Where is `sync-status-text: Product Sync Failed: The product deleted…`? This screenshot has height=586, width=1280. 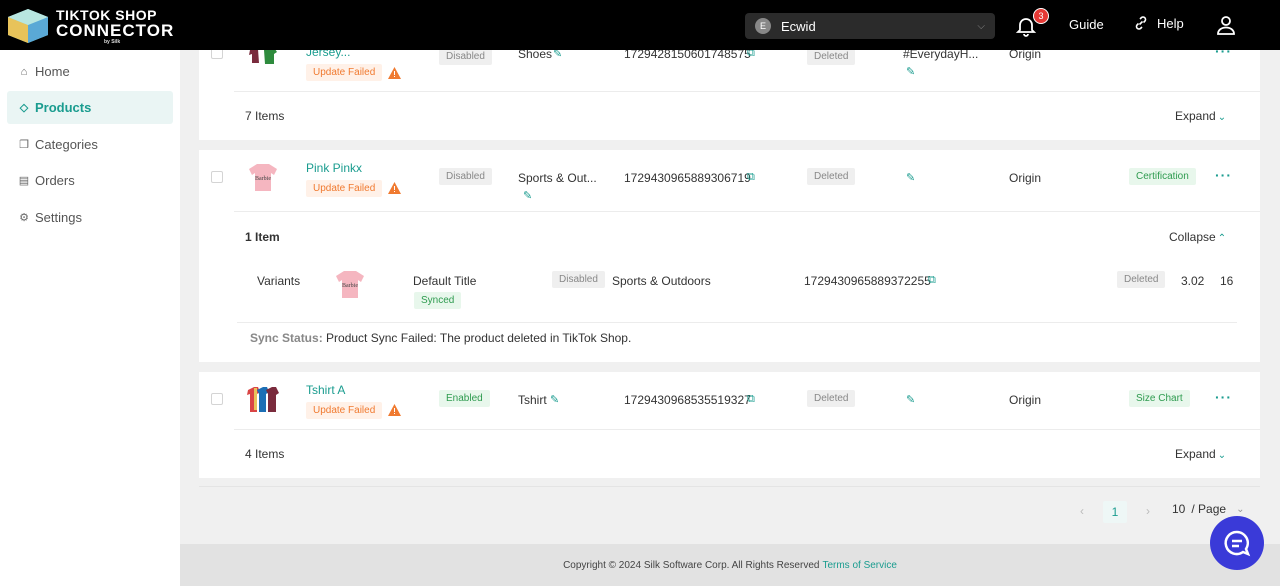 sync-status-text: Product Sync Failed: The product deleted… is located at coordinates (479, 338).